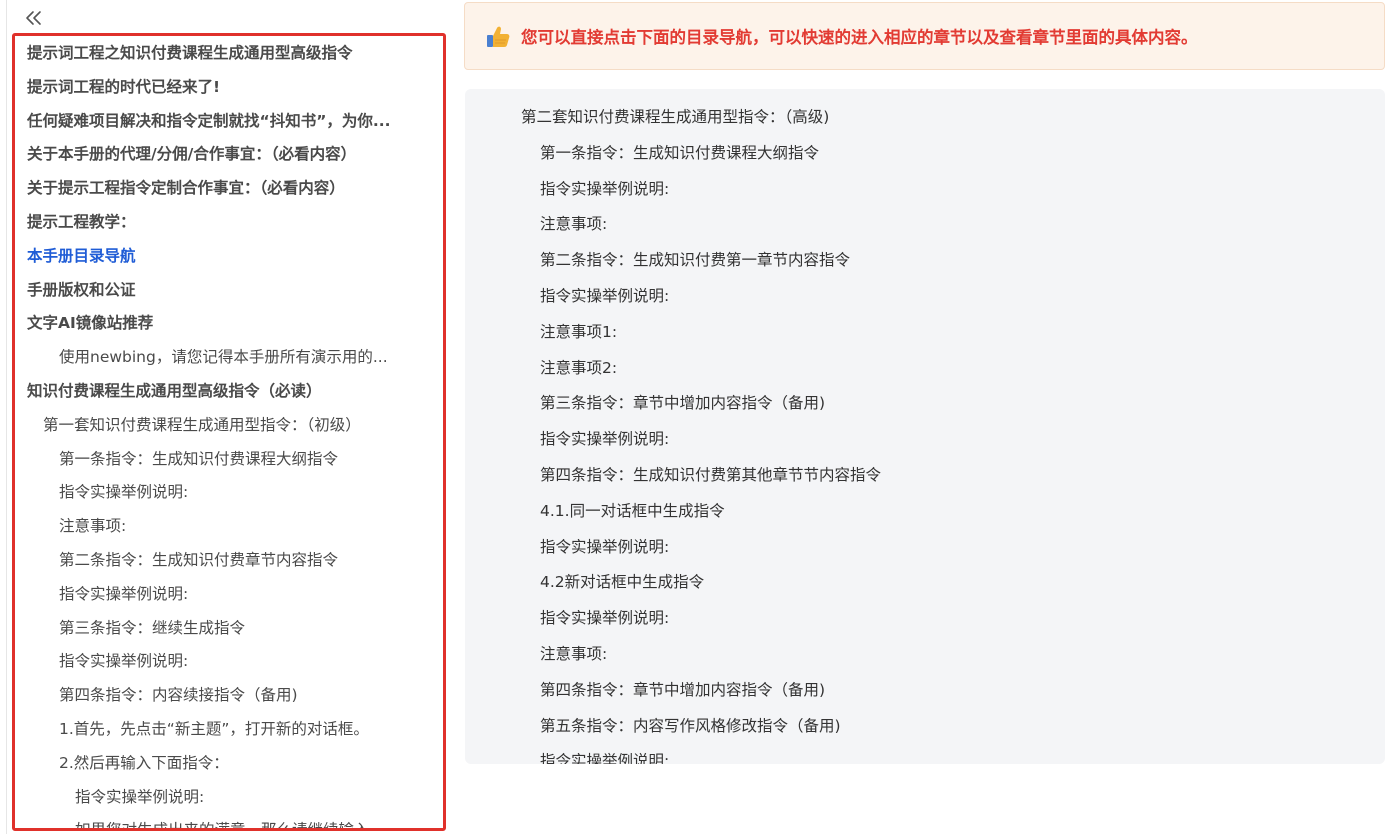  Describe the element at coordinates (925, 583) in the screenshot. I see `contents-item: 4.2新对话框中生成指令` at that location.